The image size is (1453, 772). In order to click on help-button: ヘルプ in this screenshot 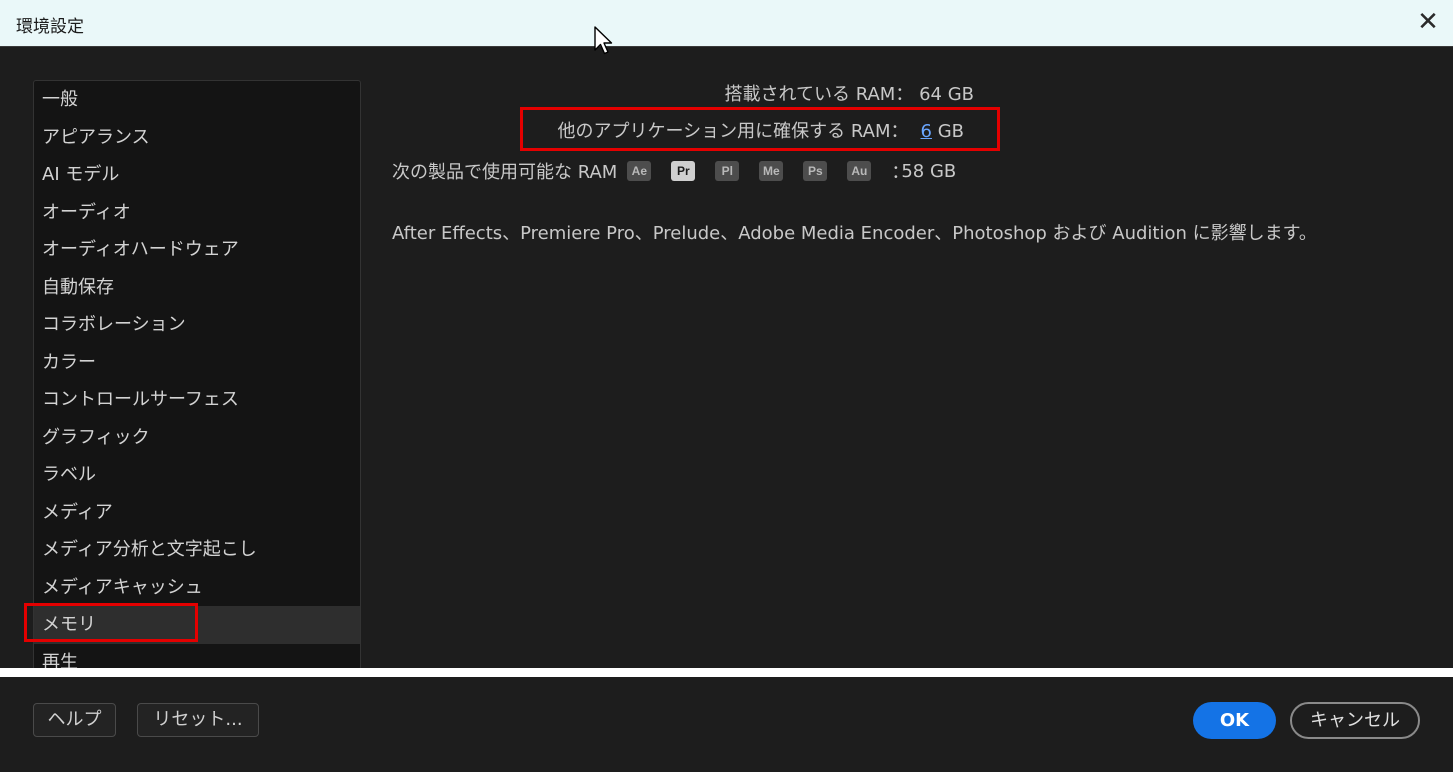, I will do `click(74, 720)`.